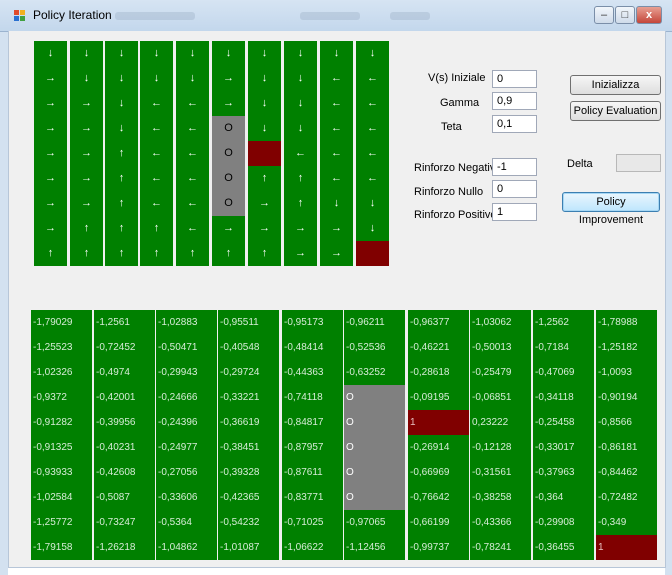  What do you see at coordinates (72, 15) in the screenshot?
I see `window-title: Policy Iteration` at bounding box center [72, 15].